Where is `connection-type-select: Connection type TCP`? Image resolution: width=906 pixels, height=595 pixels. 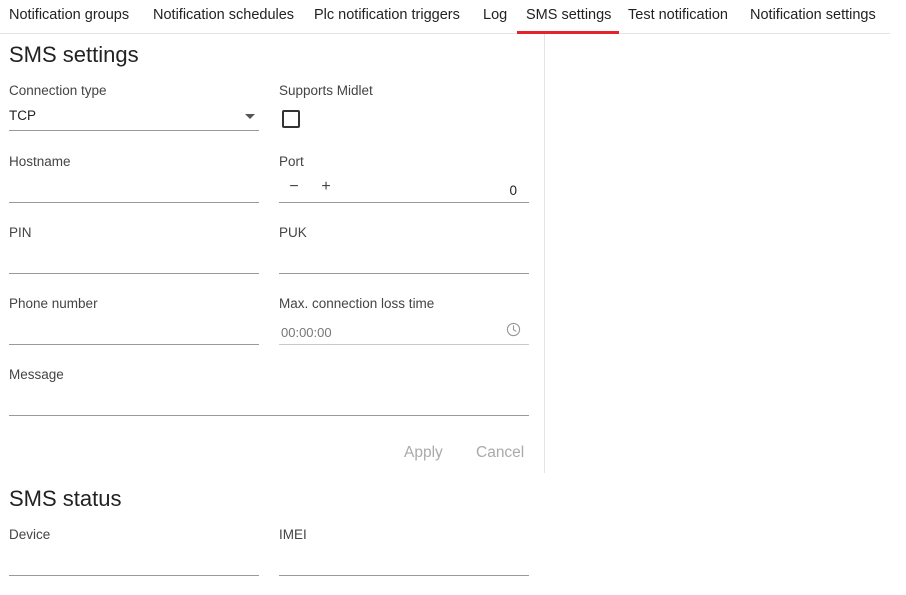
connection-type-select: Connection type TCP is located at coordinates (134, 107).